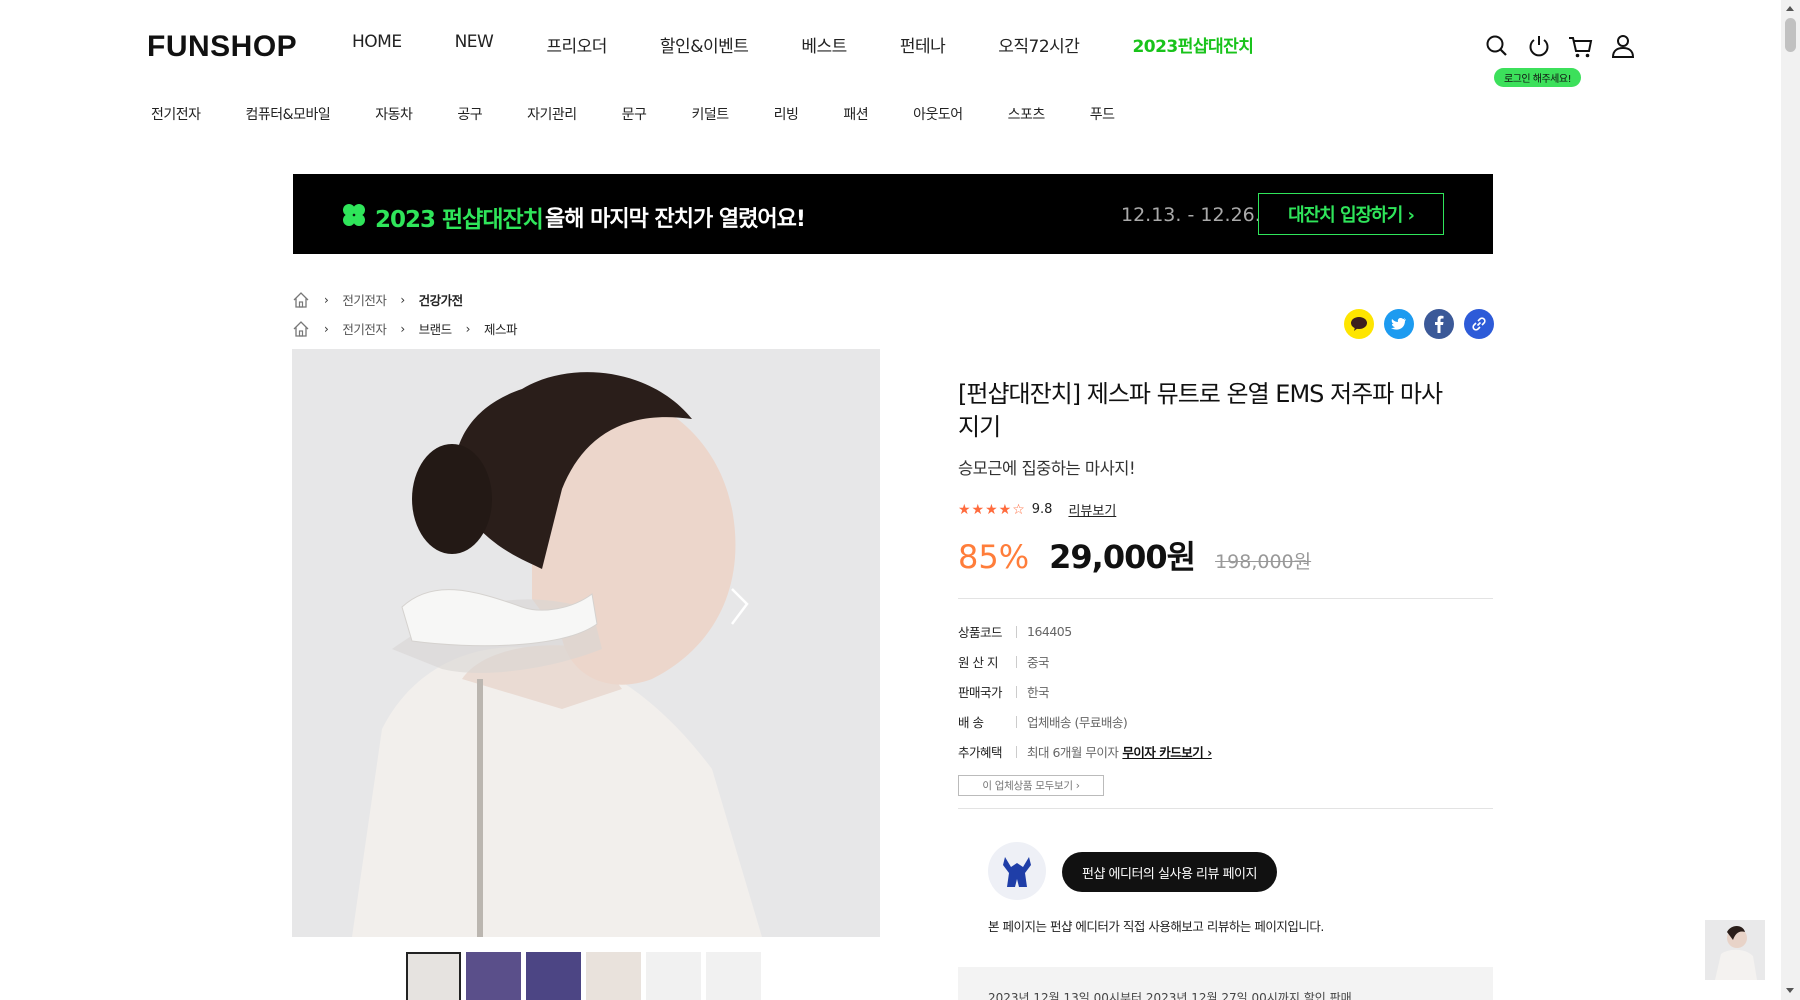 This screenshot has height=1000, width=1800. Describe the element at coordinates (1049, 631) in the screenshot. I see `info-value: 164405` at that location.